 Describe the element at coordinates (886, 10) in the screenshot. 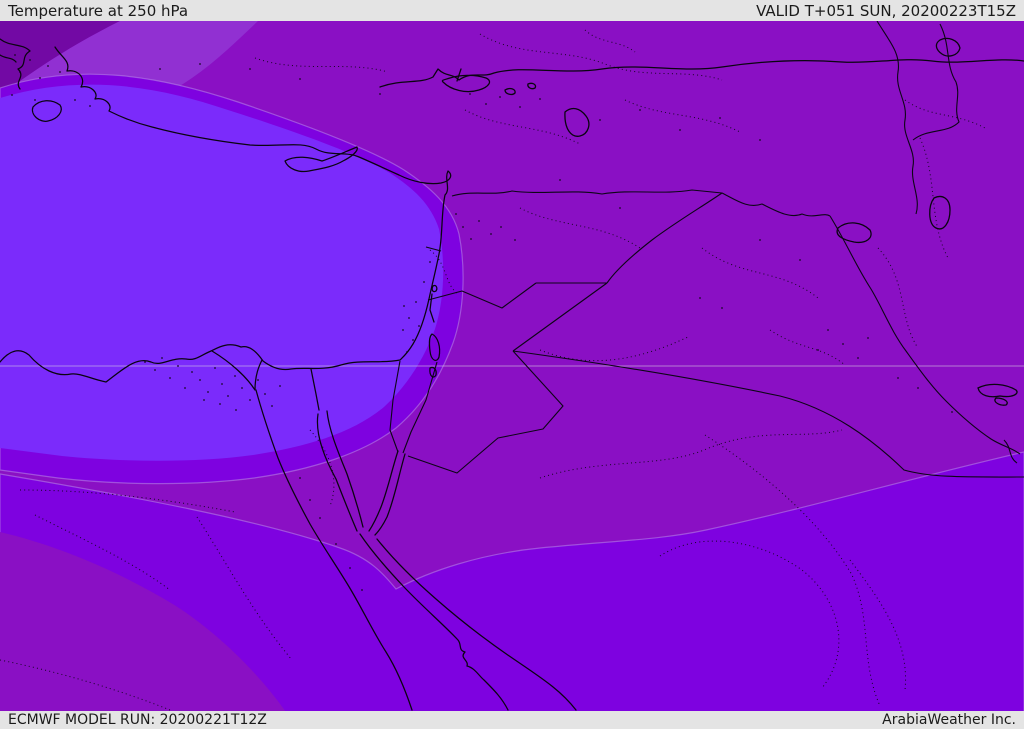

I see `valid-time-label: VALID T+051 SUN, 20200223T15Z` at that location.